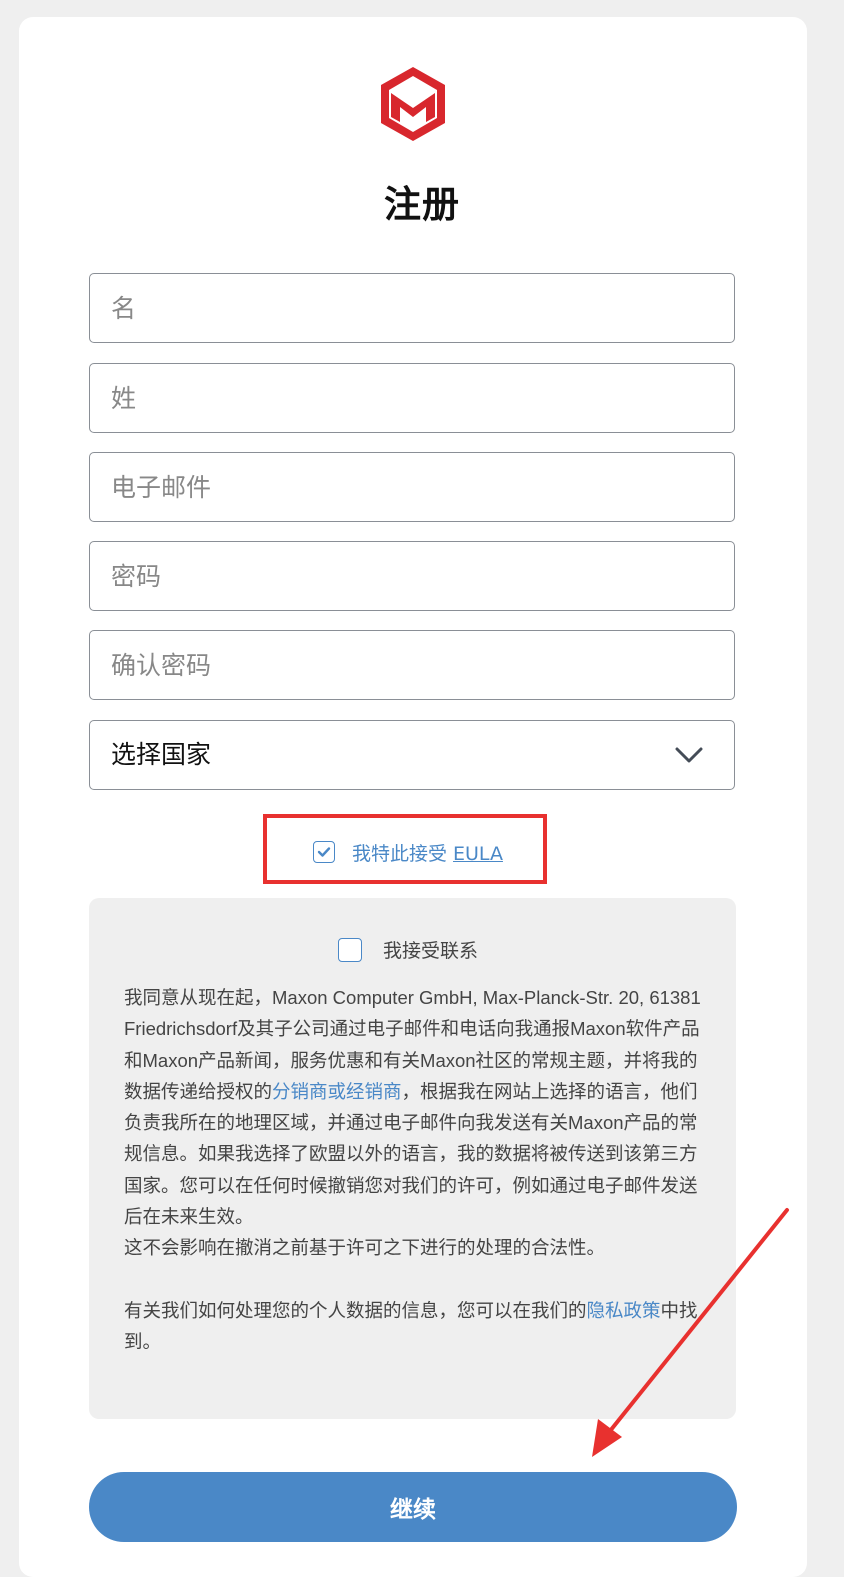 The height and width of the screenshot is (1577, 844). I want to click on page-title: 注册, so click(422, 204).